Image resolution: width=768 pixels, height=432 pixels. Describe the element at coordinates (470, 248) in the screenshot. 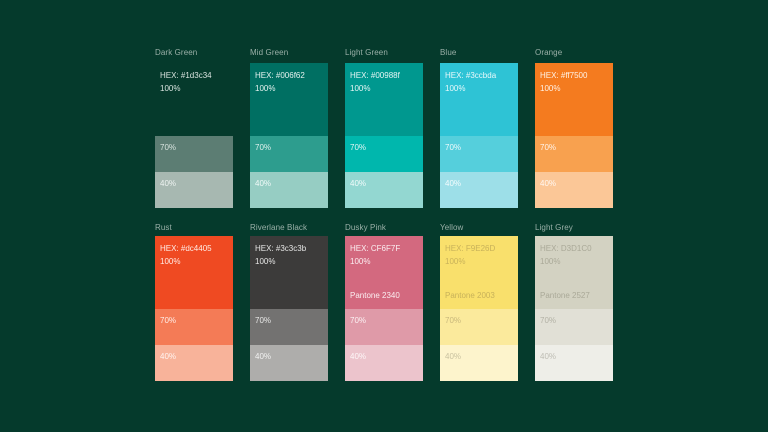

I see `hex-label: HEX: F9E26D` at that location.